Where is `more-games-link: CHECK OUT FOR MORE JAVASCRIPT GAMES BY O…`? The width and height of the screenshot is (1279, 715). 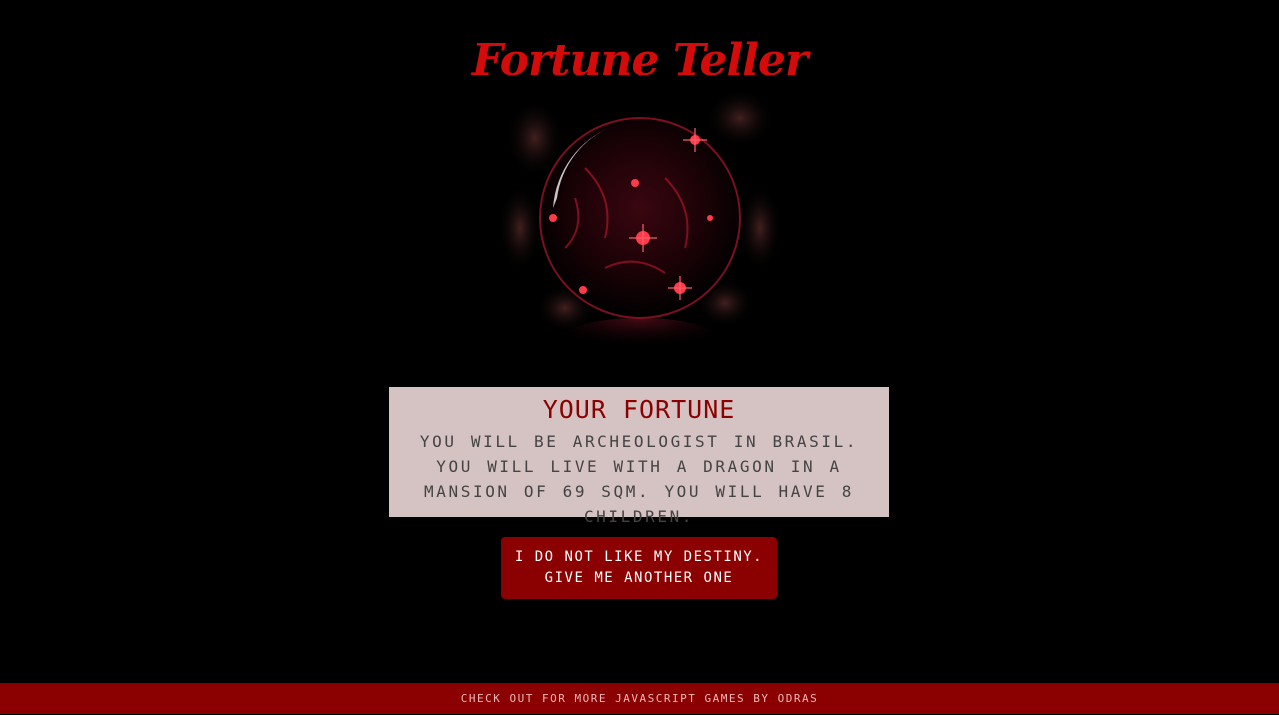 more-games-link: CHECK OUT FOR MORE JAVASCRIPT GAMES BY O… is located at coordinates (639, 698).